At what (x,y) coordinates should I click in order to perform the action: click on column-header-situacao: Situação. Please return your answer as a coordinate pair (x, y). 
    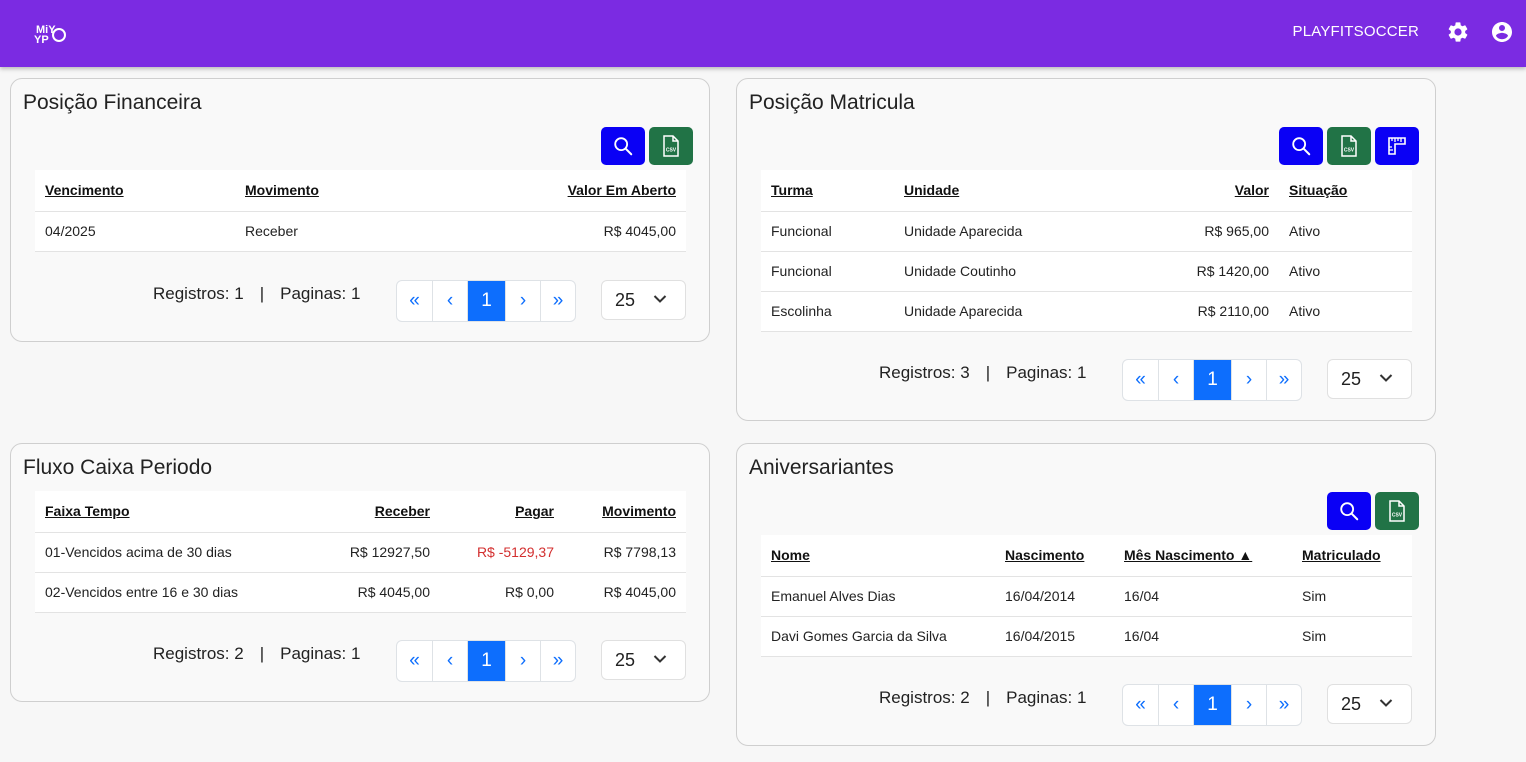
    Looking at the image, I should click on (1345, 191).